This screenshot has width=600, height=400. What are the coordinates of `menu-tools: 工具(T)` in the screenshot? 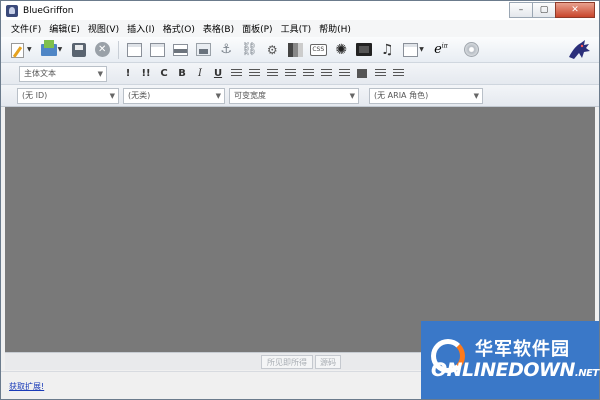 It's located at (296, 28).